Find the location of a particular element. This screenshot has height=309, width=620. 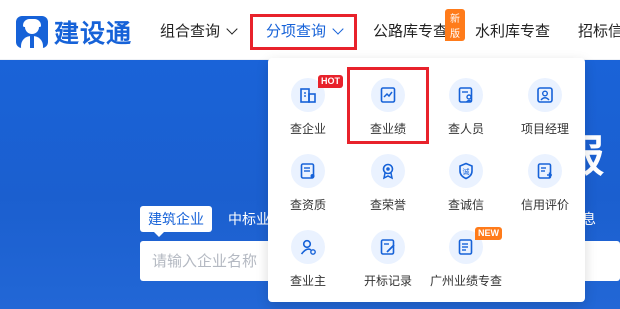

dropdown-item-label: 查业绩 is located at coordinates (387, 129).